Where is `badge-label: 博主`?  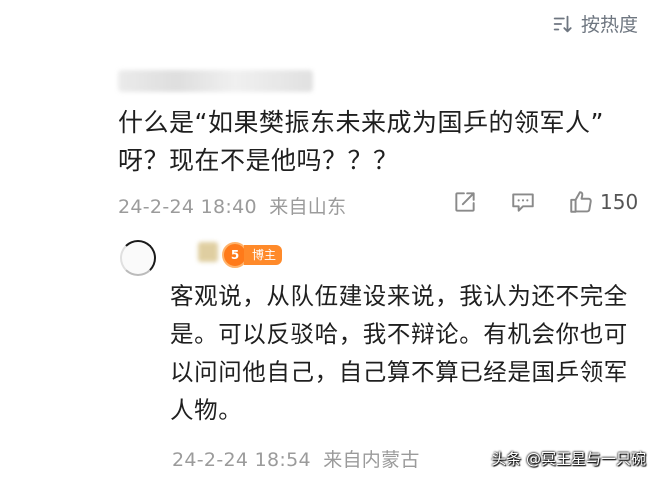
badge-label: 博主 is located at coordinates (263, 255).